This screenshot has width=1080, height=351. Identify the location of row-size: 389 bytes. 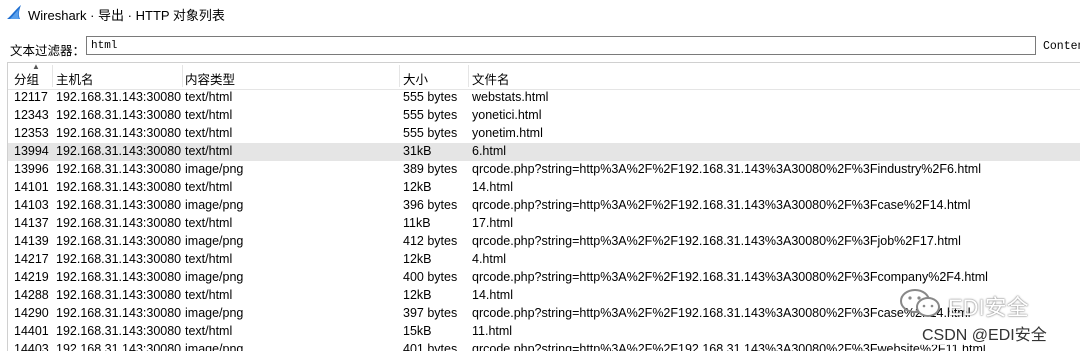
(430, 169).